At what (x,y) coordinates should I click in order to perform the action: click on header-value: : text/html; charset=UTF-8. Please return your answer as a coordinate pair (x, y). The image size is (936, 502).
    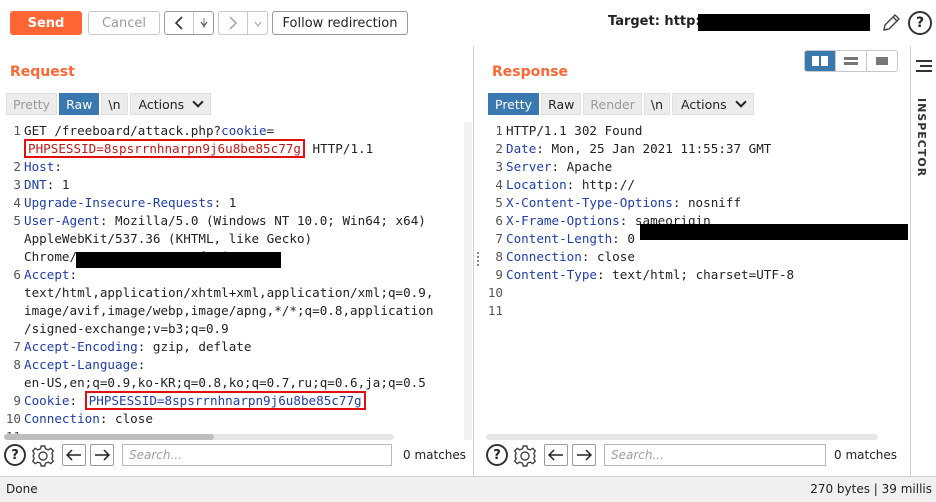
    Looking at the image, I should click on (696, 274).